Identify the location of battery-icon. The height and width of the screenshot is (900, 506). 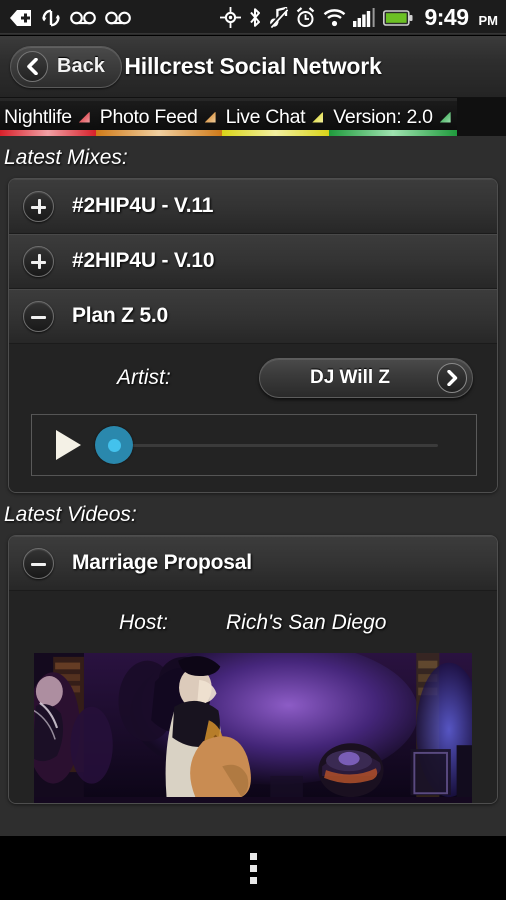
(398, 17).